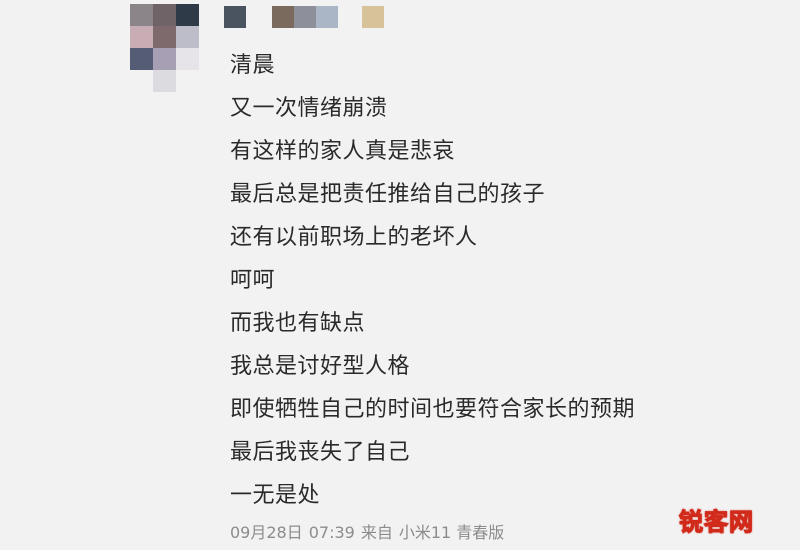 The height and width of the screenshot is (550, 800). Describe the element at coordinates (298, 323) in the screenshot. I see `post-line: 而我也有缺点` at that location.